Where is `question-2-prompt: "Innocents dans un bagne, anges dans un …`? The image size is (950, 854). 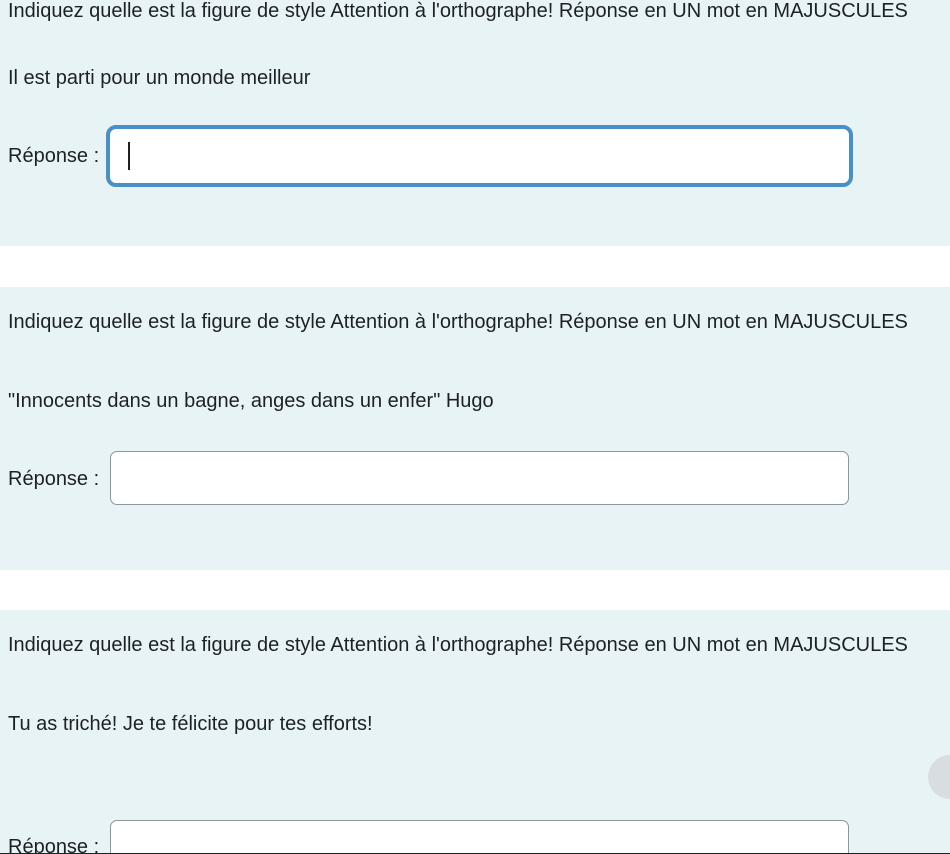
question-2-prompt: "Innocents dans un bagne, anges dans un … is located at coordinates (251, 401).